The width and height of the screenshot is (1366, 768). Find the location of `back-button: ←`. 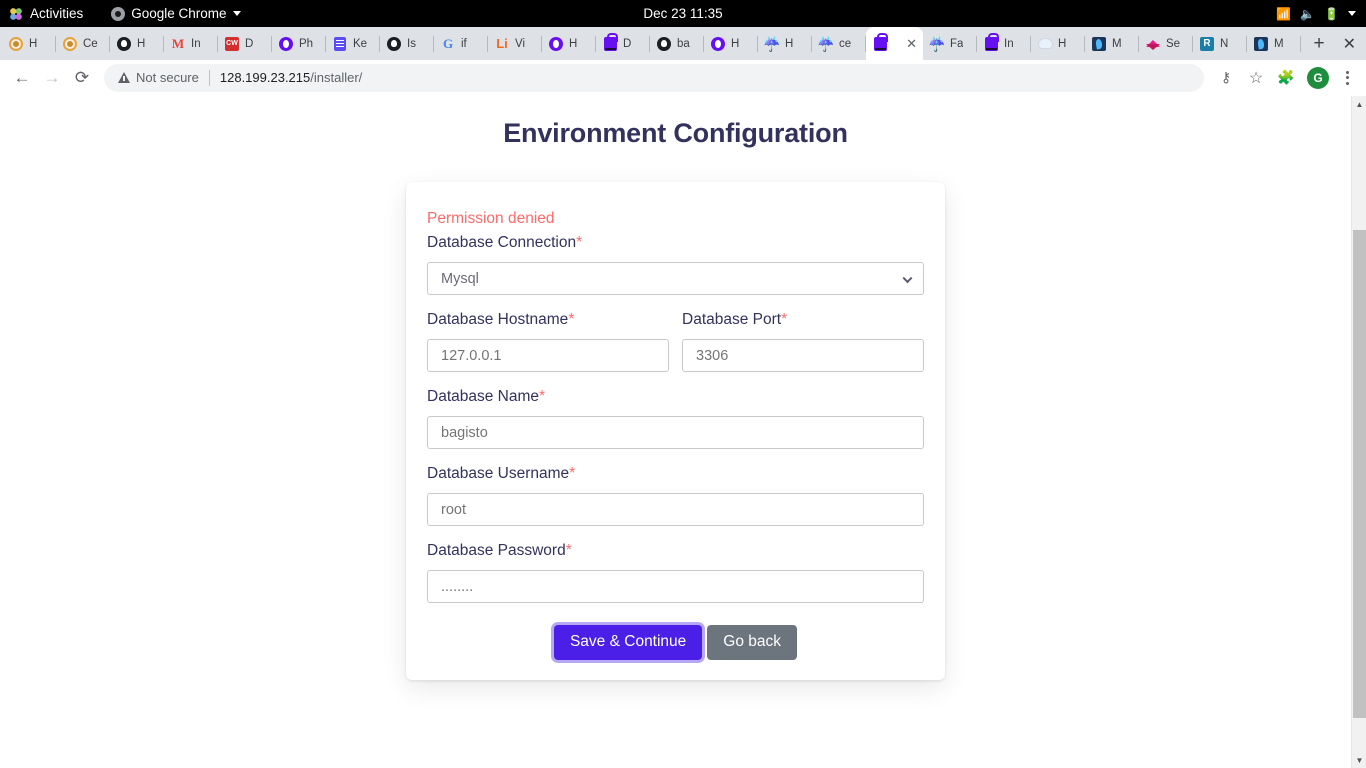

back-button: ← is located at coordinates (22, 78).